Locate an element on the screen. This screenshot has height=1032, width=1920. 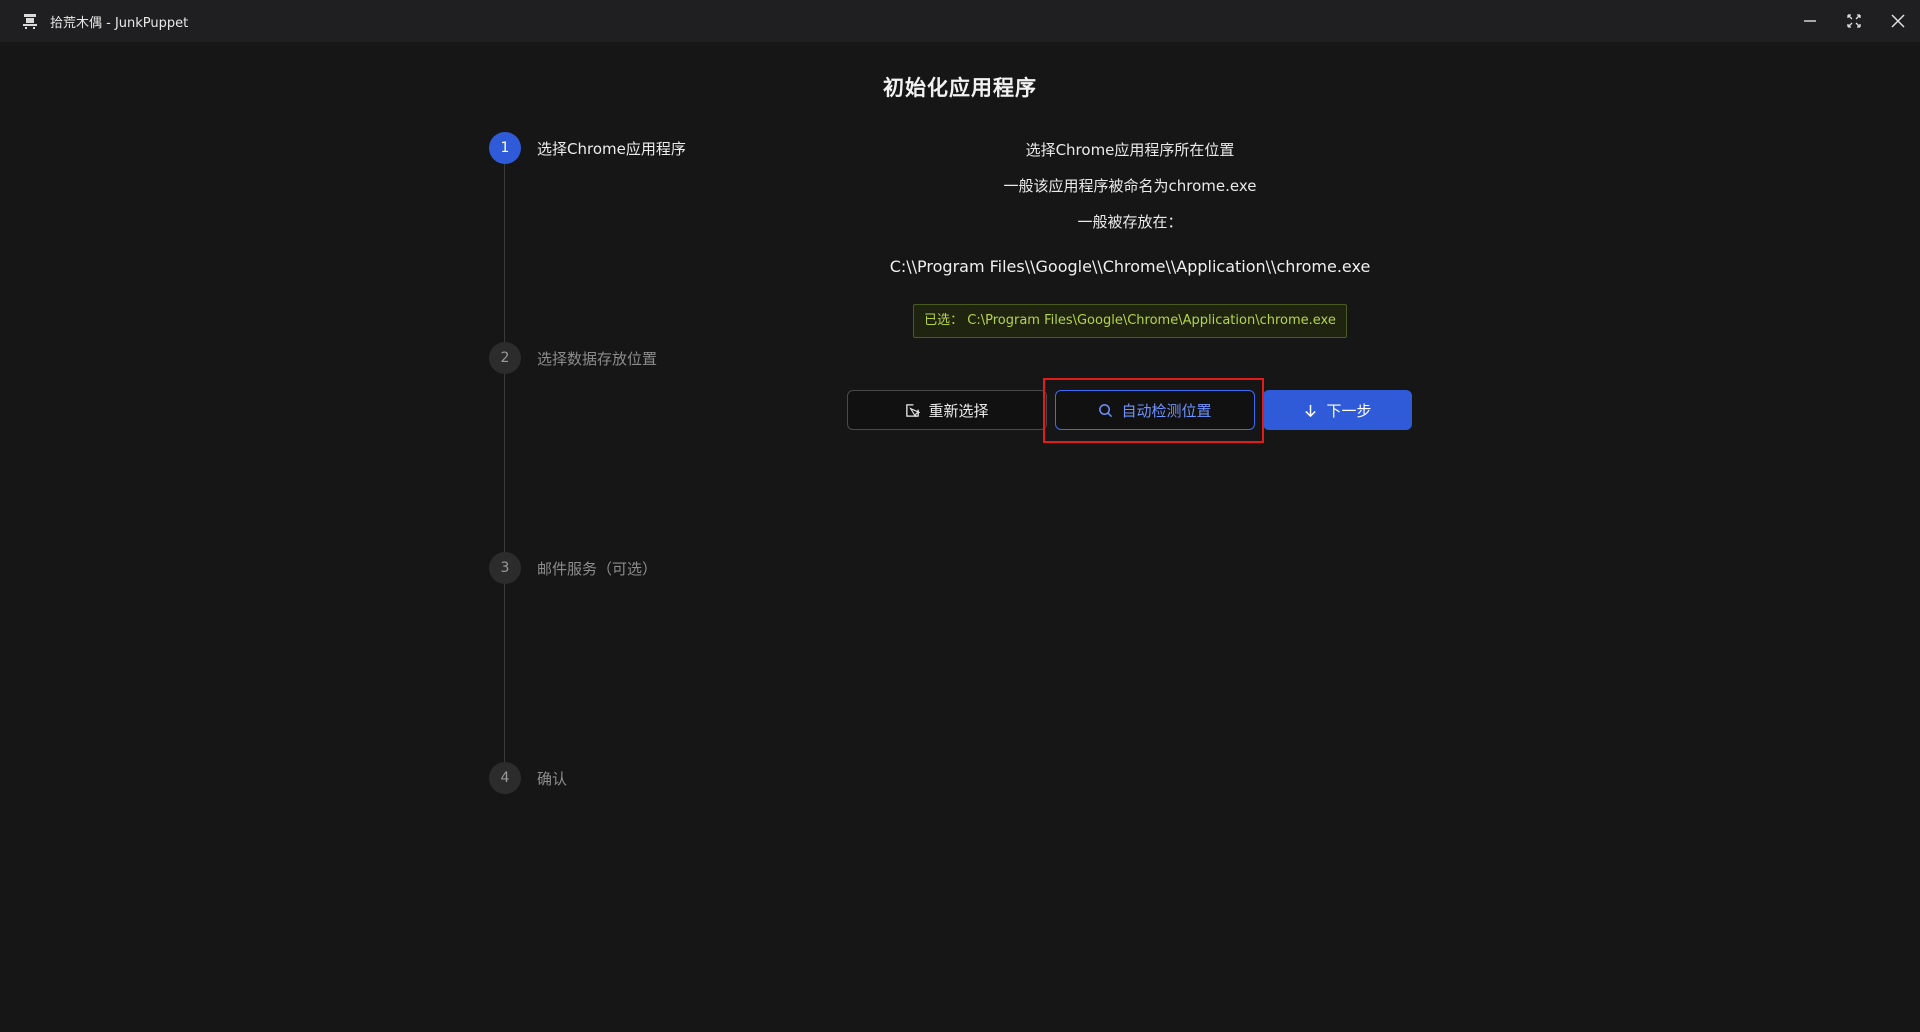
step-label: 邮件服务（可选） is located at coordinates (597, 568).